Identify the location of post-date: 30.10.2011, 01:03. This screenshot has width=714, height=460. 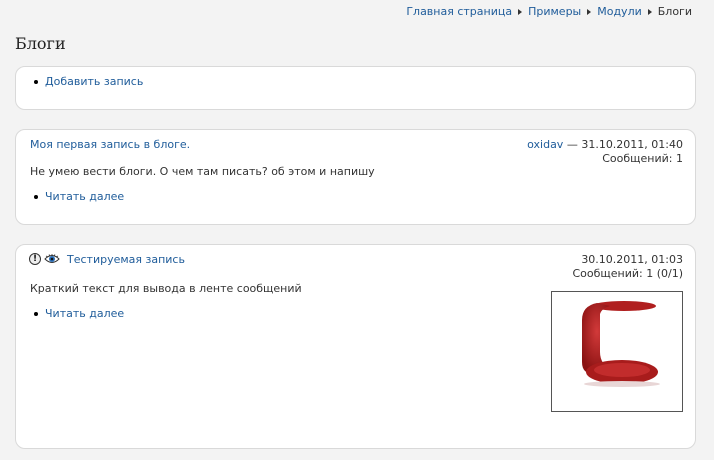
(632, 259).